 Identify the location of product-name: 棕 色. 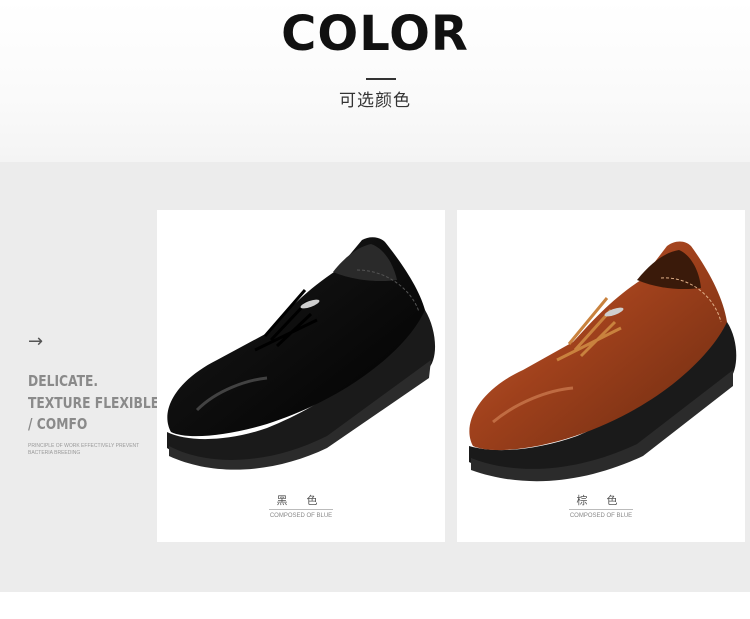
(601, 501).